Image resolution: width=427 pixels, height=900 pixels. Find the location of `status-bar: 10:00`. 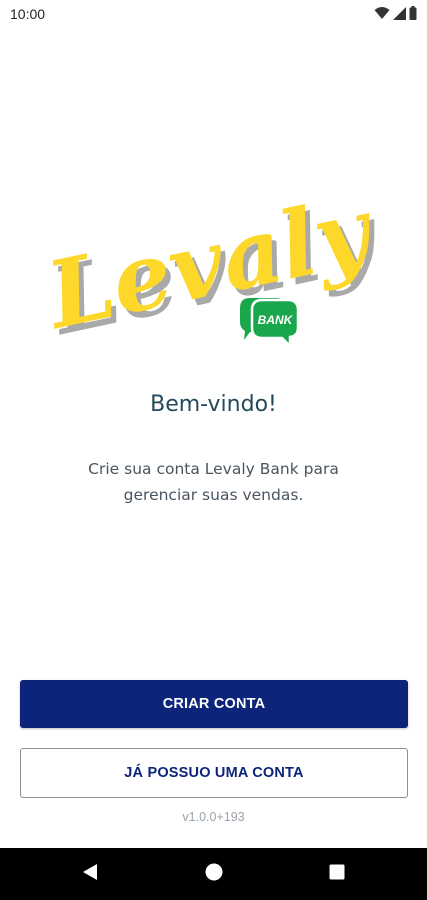

status-bar: 10:00 is located at coordinates (213, 15).